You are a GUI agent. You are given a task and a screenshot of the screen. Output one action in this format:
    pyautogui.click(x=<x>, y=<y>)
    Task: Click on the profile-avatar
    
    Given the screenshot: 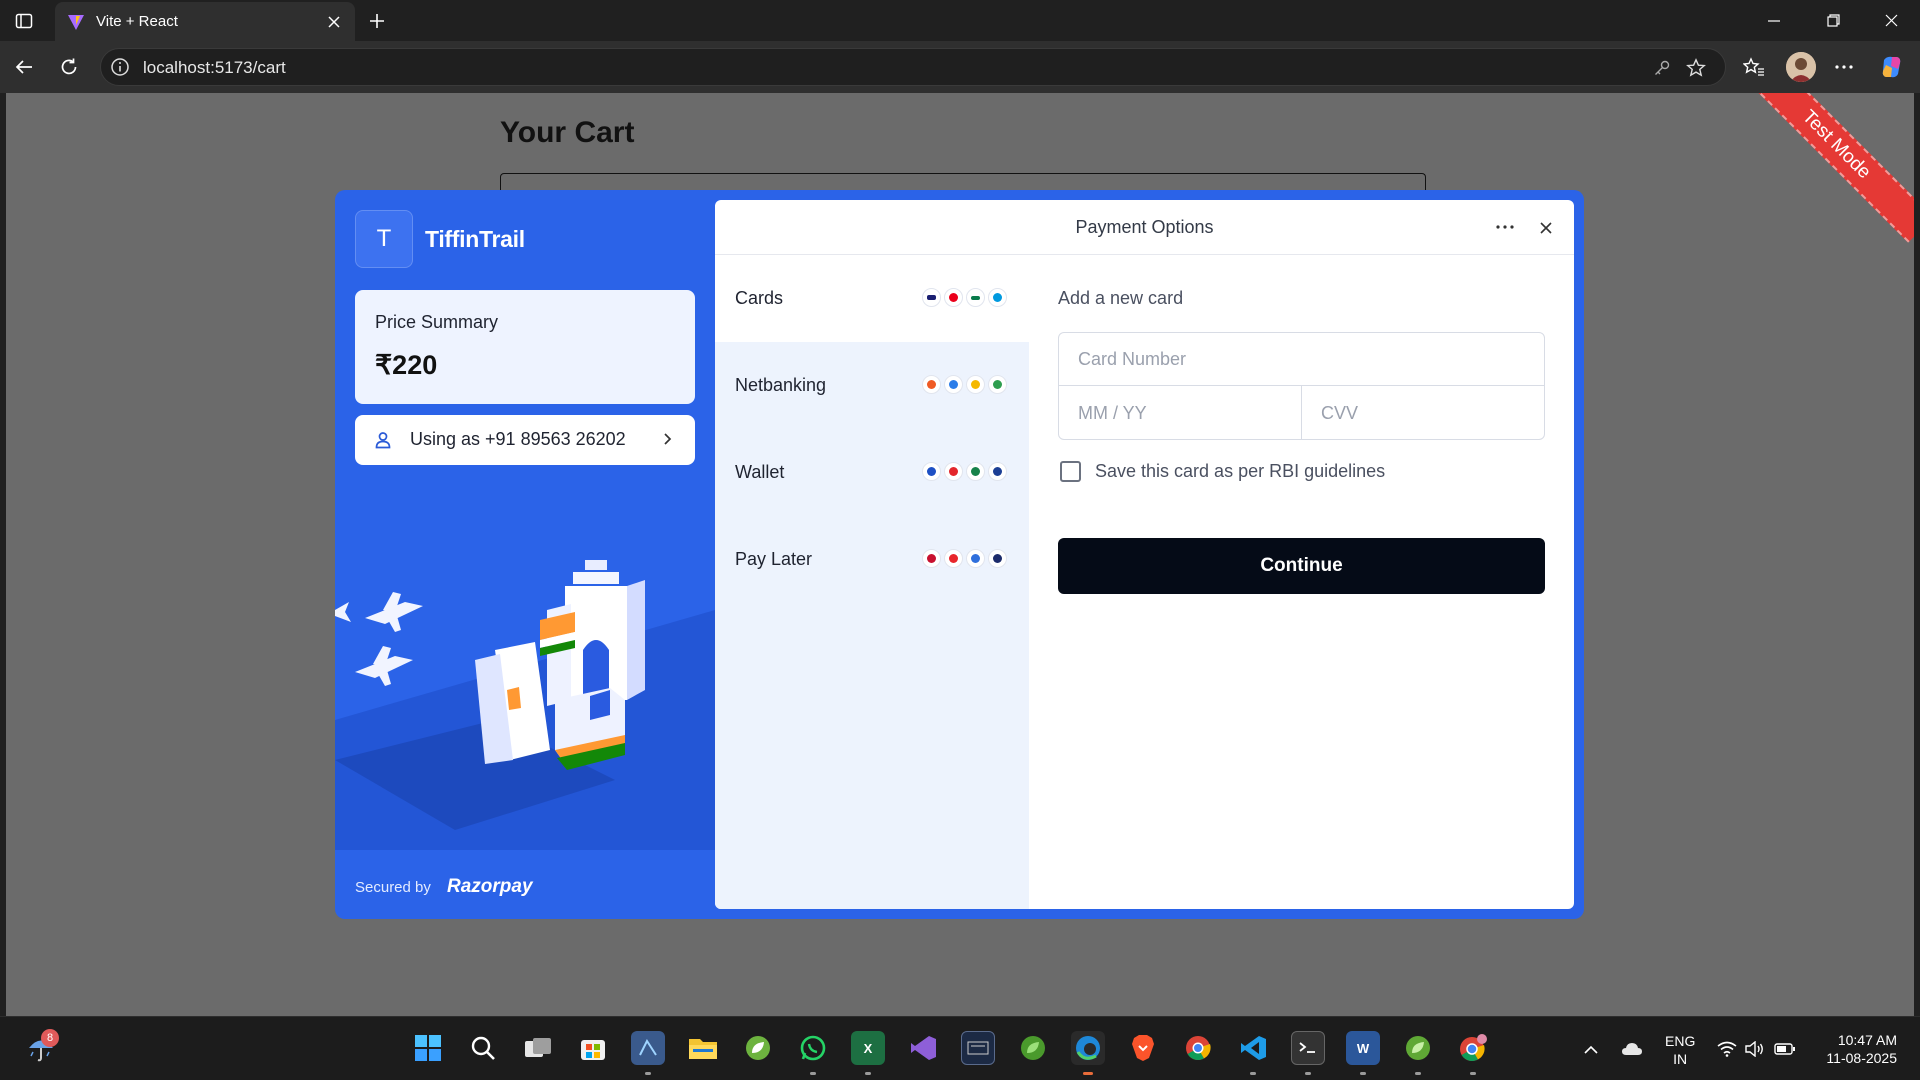 What is the action you would take?
    pyautogui.click(x=1801, y=67)
    